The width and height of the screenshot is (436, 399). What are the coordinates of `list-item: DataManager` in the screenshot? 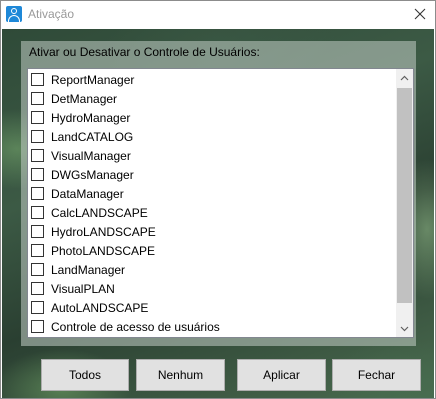 It's located at (211, 193).